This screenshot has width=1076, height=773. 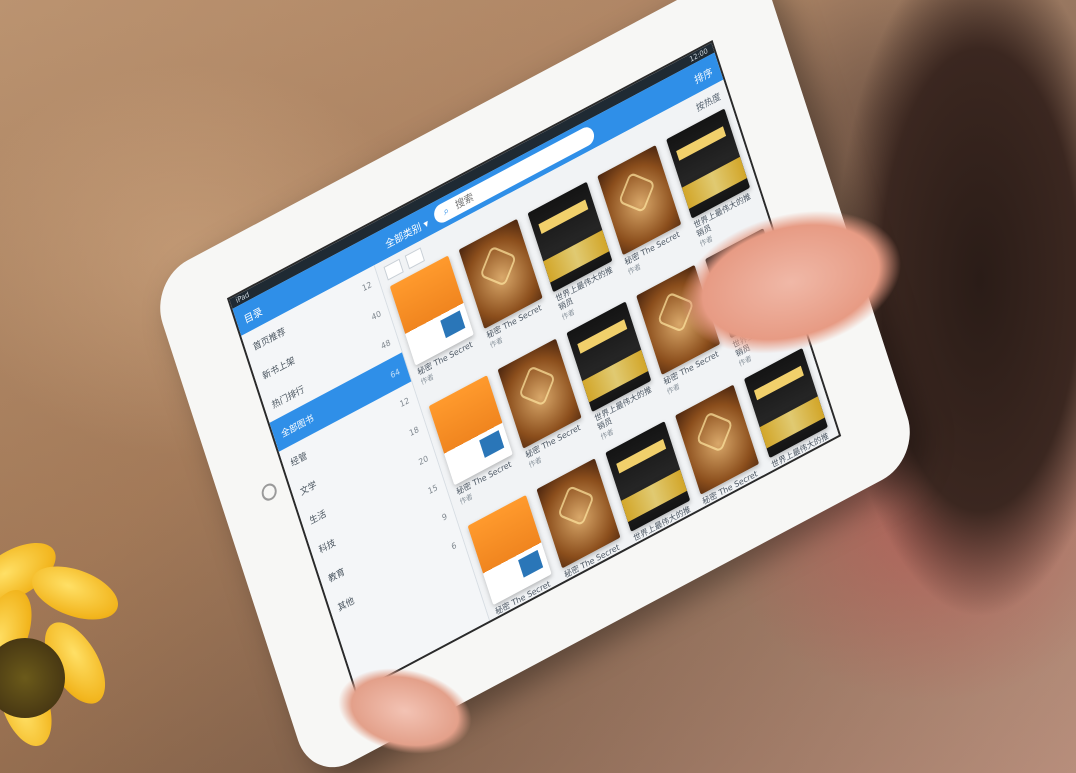 What do you see at coordinates (376, 315) in the screenshot?
I see `sidebar-item-count: 40` at bounding box center [376, 315].